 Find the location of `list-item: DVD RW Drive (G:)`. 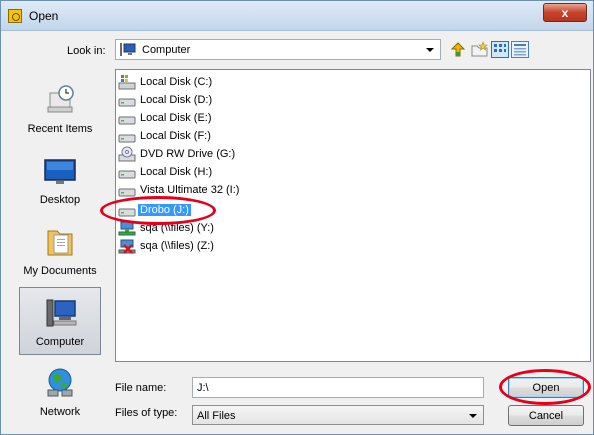

list-item: DVD RW Drive (G:) is located at coordinates (177, 154).